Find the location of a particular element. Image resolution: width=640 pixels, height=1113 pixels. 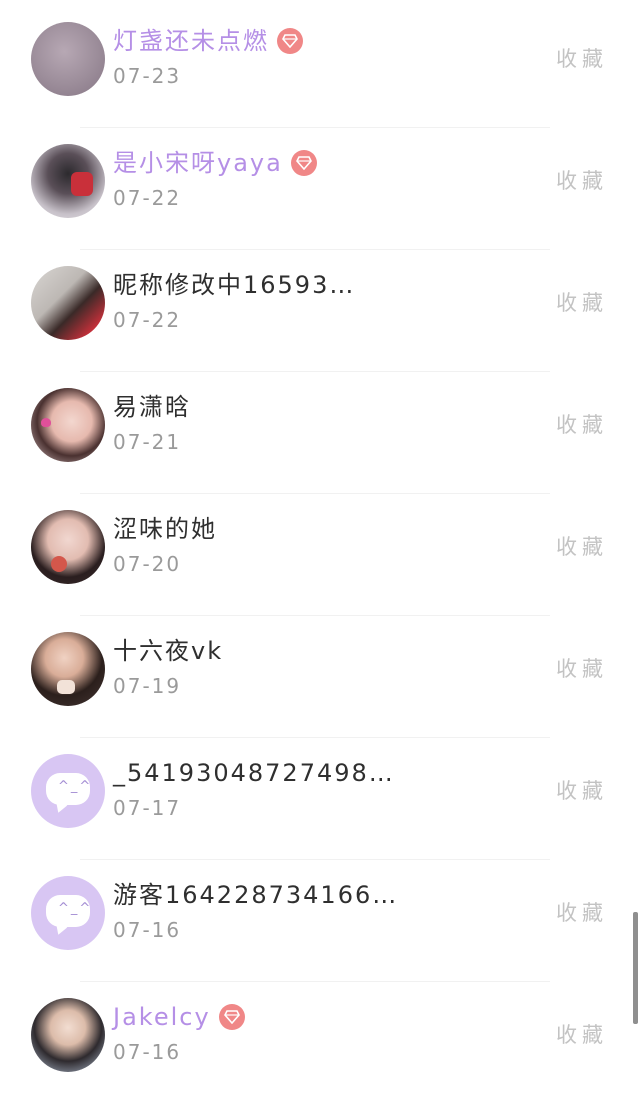

username: 易潇晗 is located at coordinates (152, 407).